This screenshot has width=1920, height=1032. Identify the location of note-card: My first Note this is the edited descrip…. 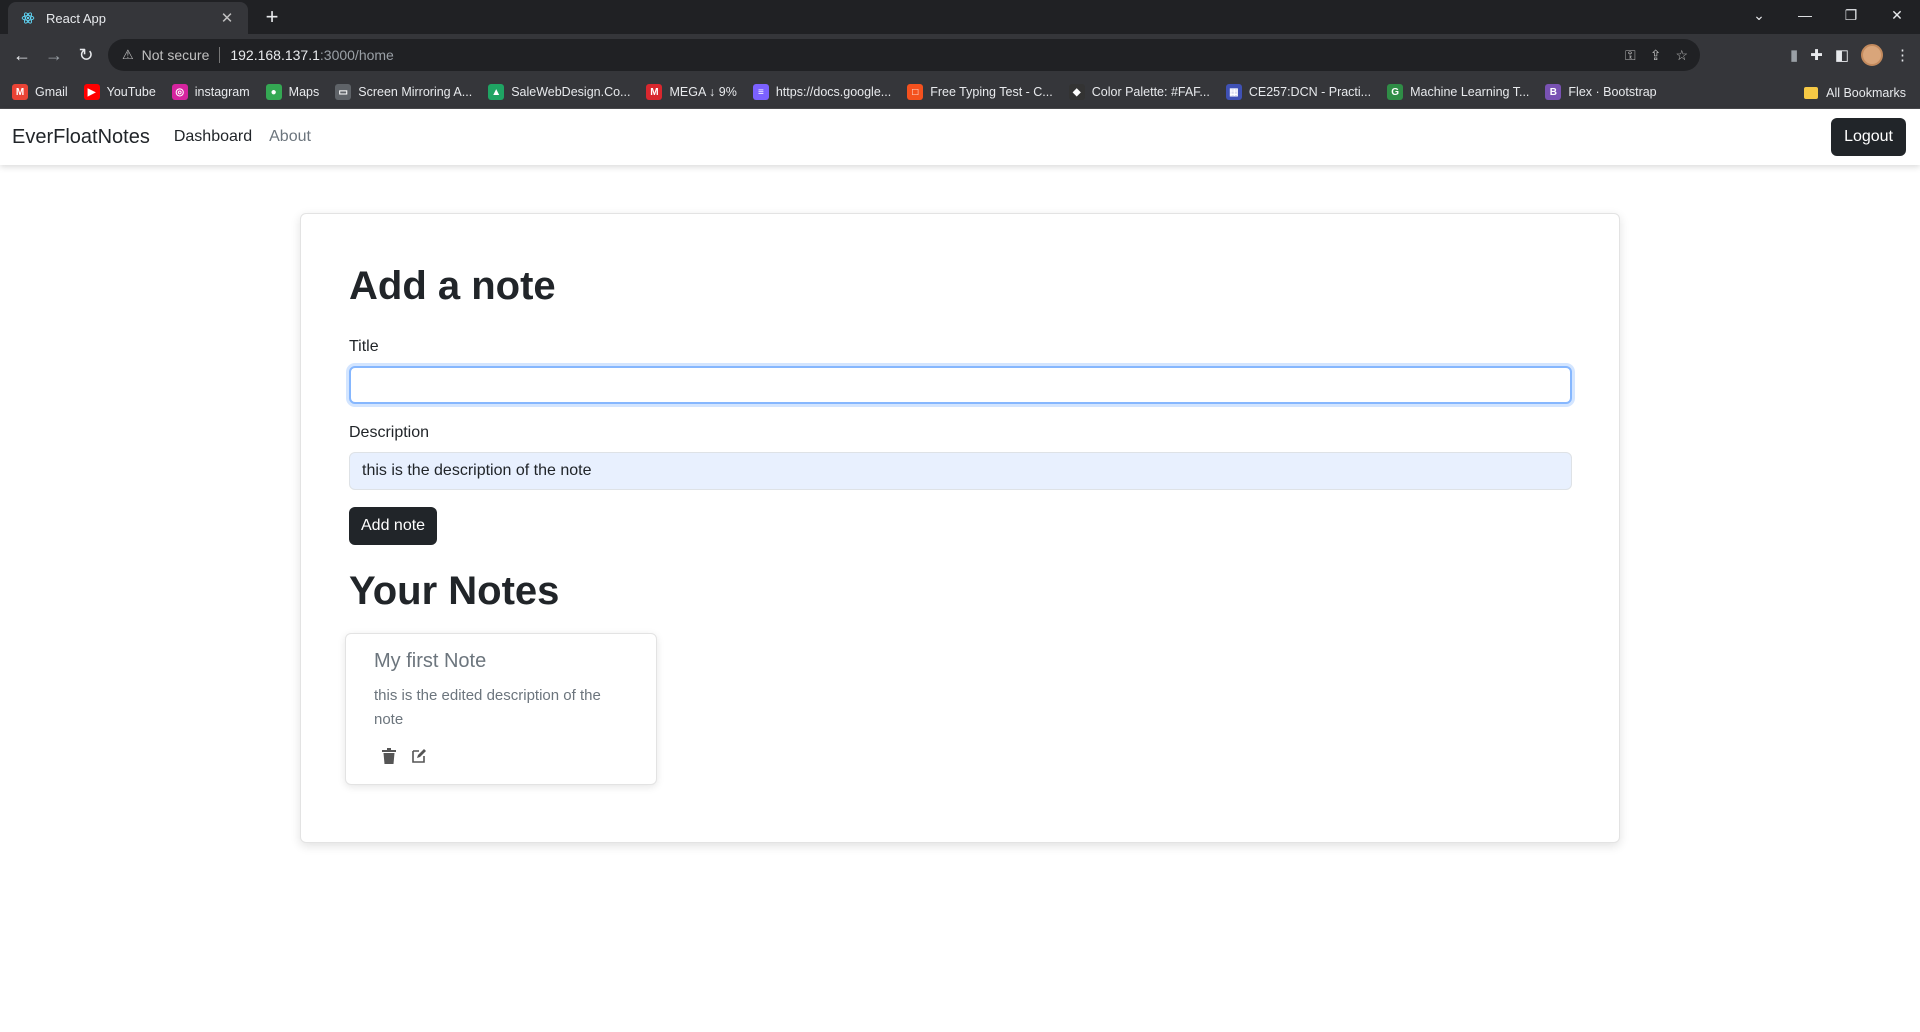
(501, 709).